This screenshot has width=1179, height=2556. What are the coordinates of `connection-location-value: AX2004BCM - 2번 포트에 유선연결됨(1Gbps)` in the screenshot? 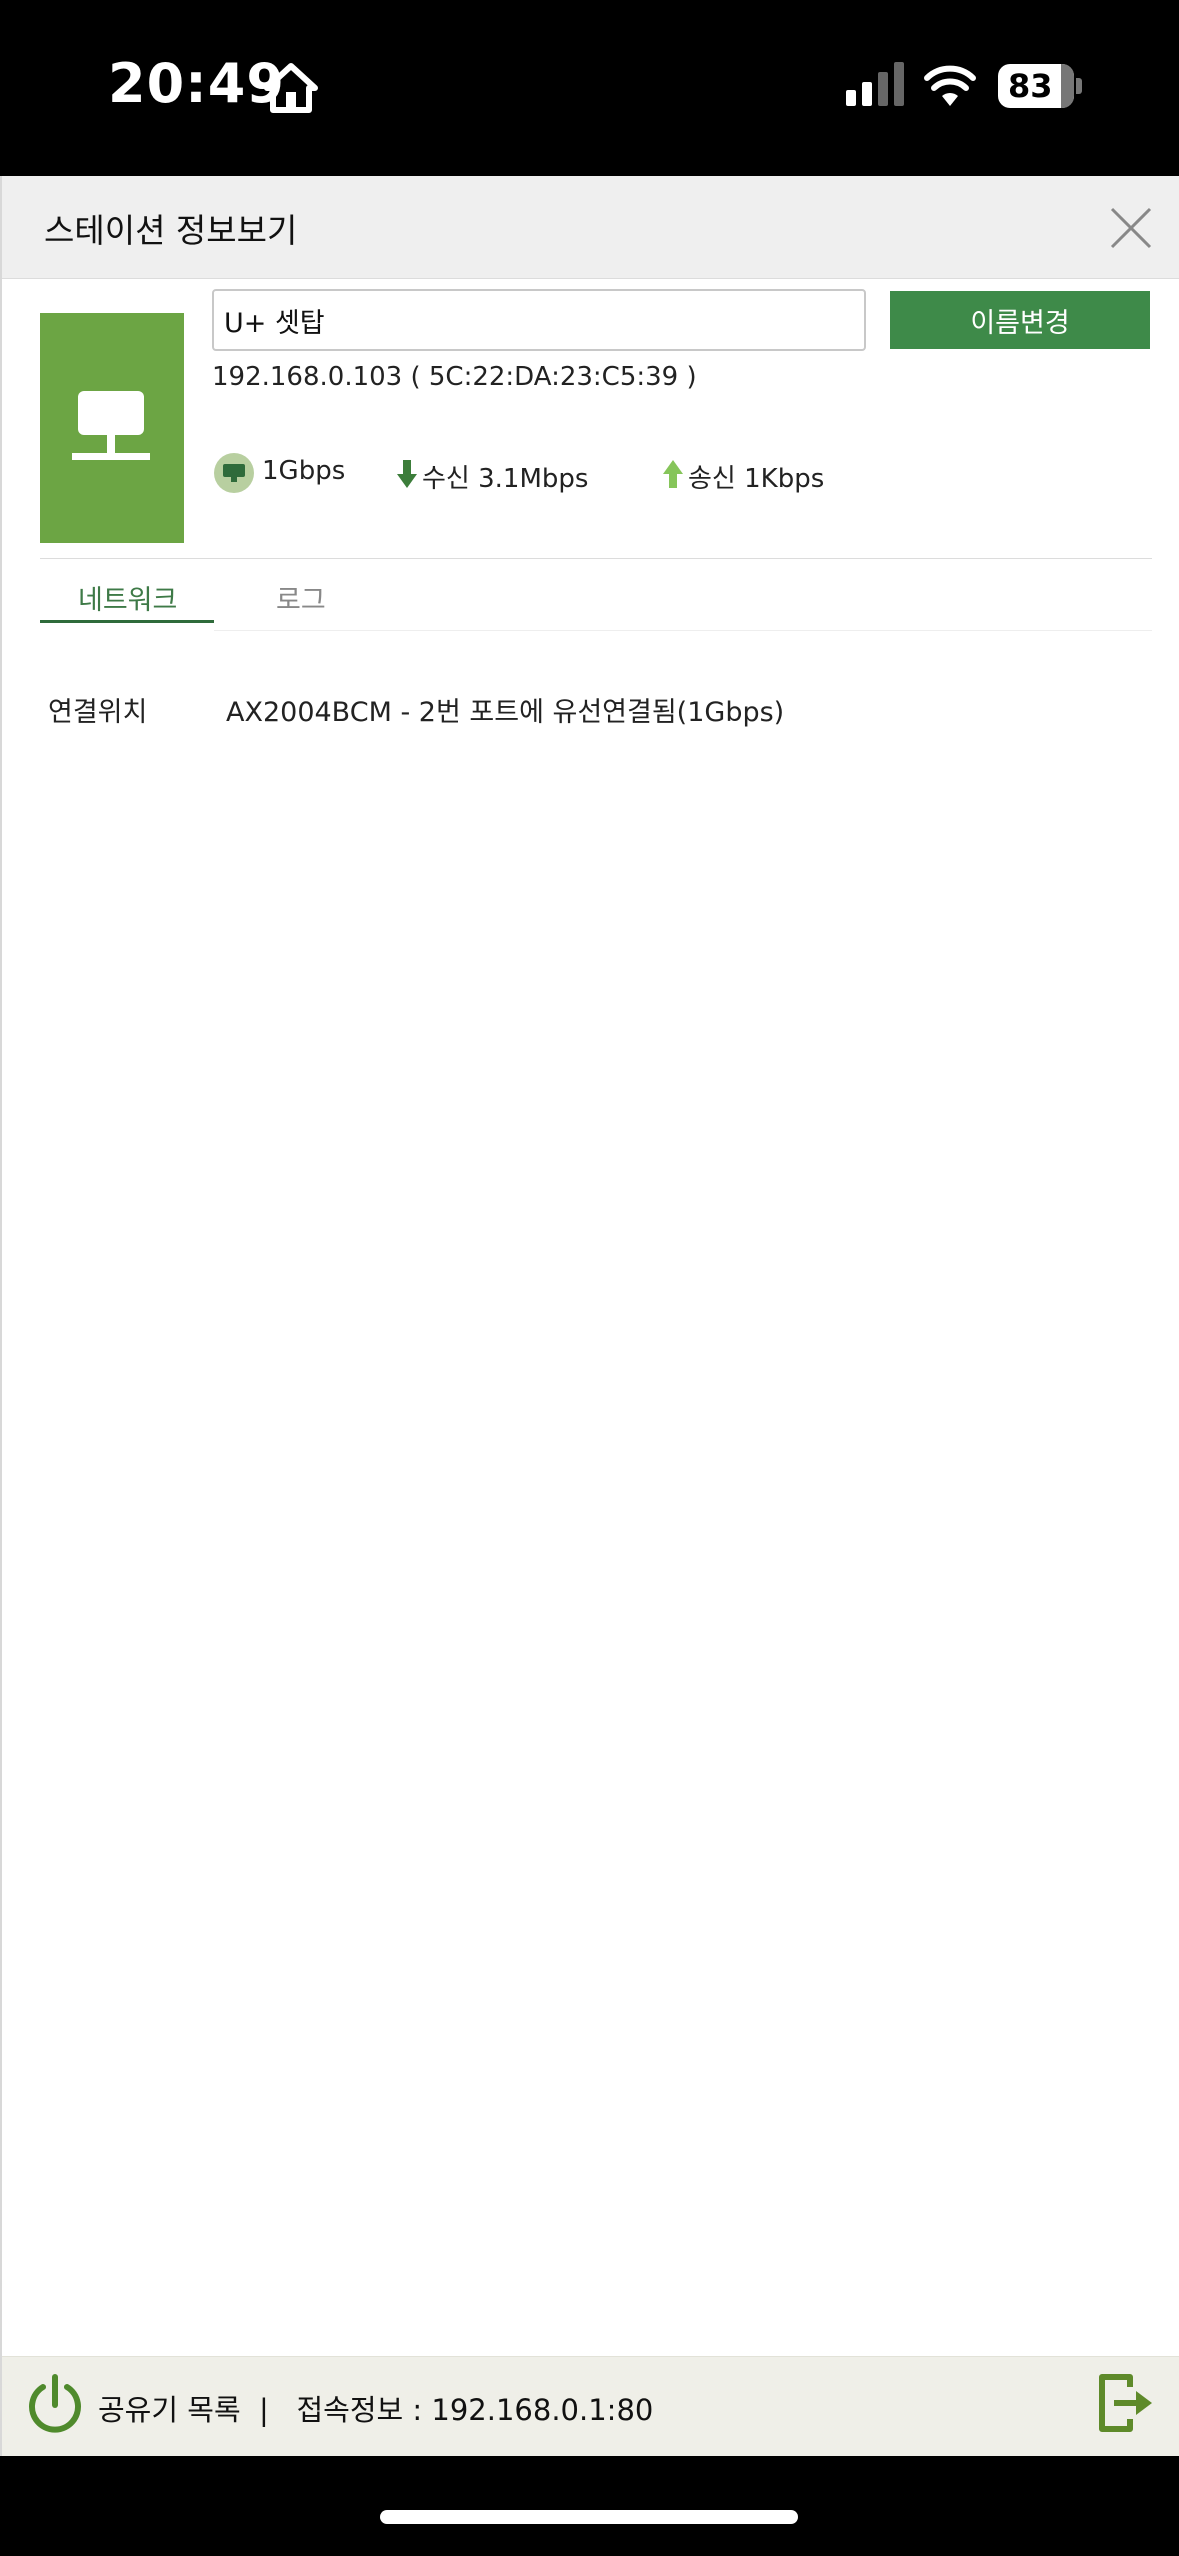 It's located at (505, 712).